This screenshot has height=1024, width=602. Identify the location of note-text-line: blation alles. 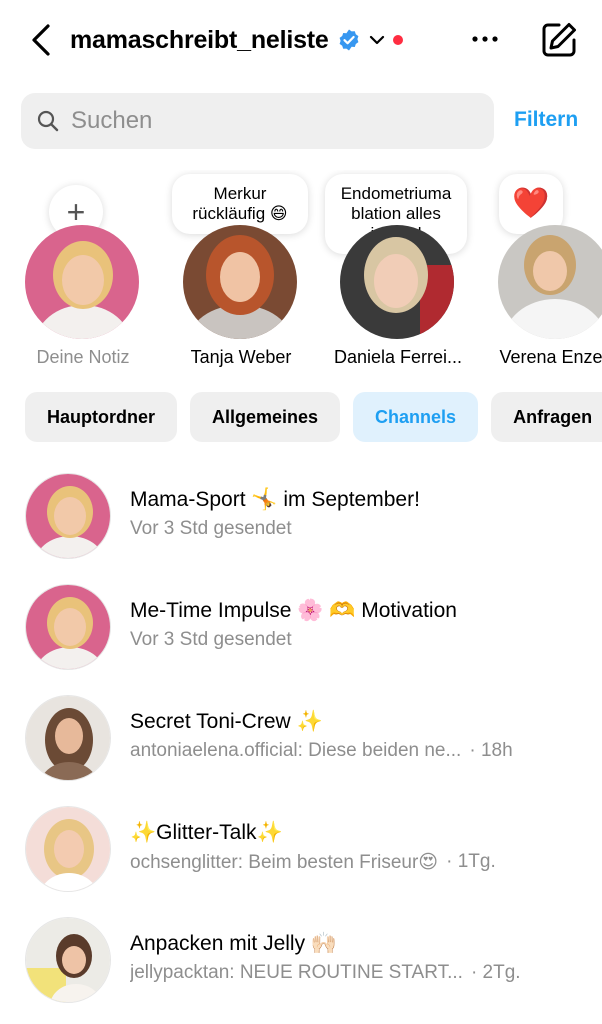
(396, 213).